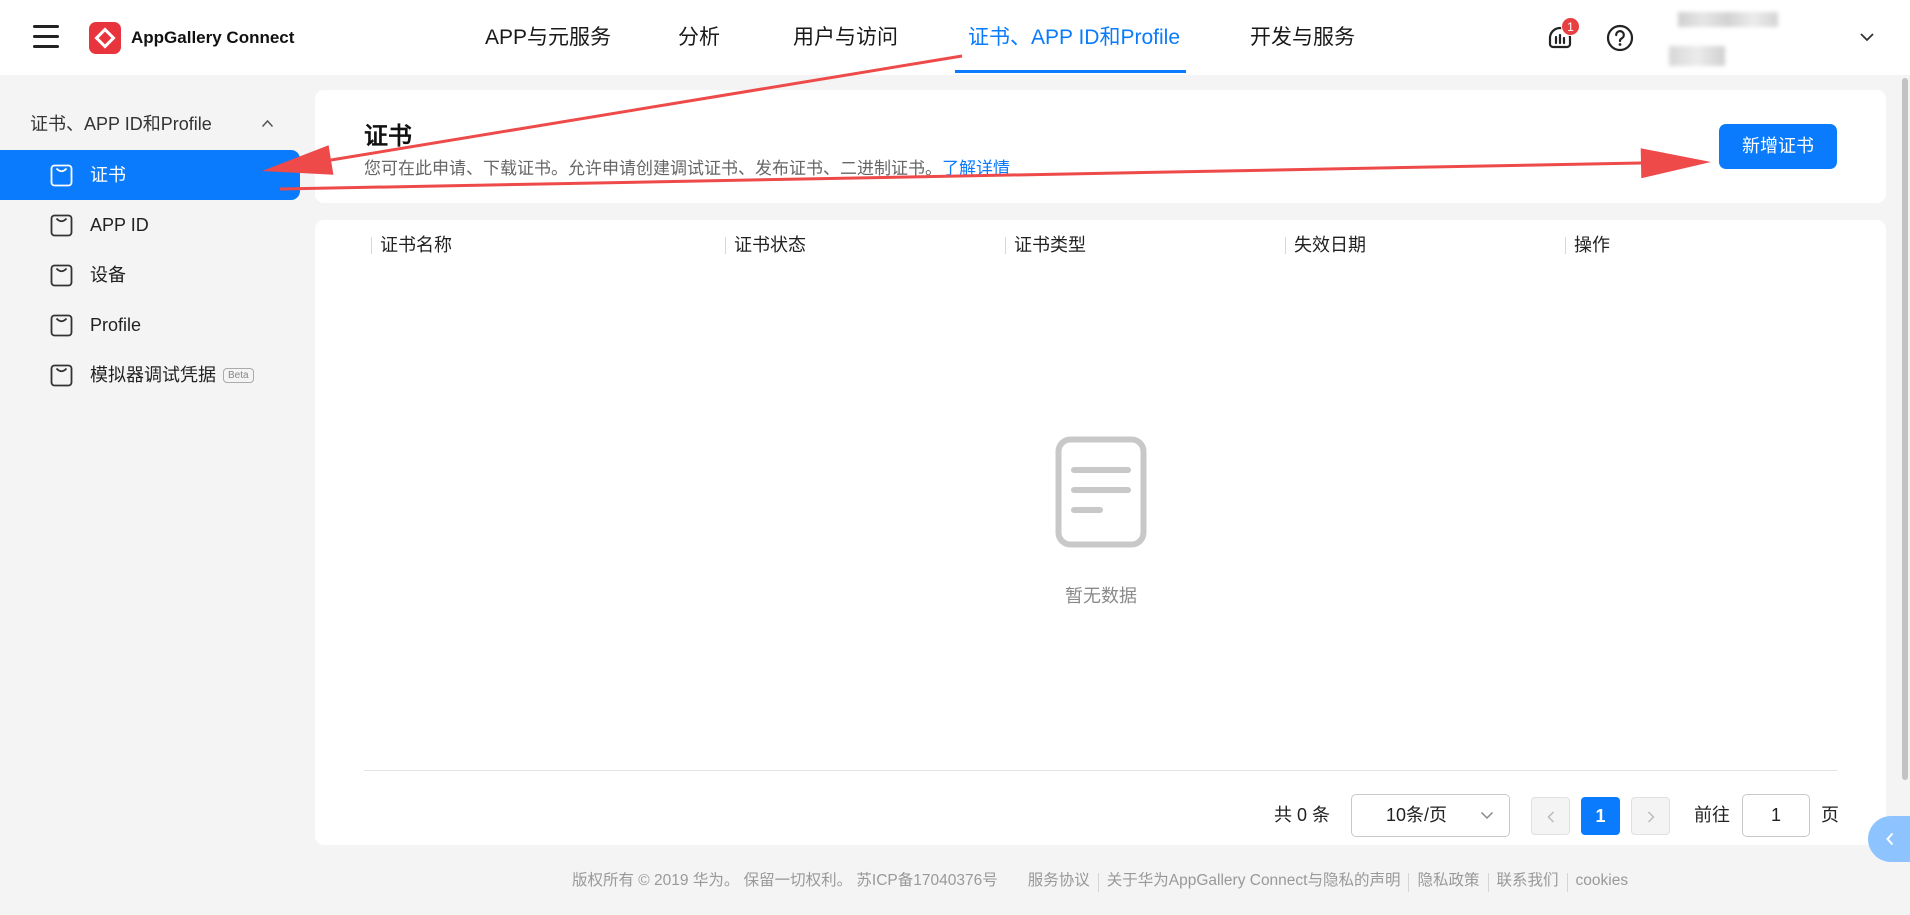 This screenshot has height=915, width=1910. What do you see at coordinates (1100, 770) in the screenshot?
I see `table-divider` at bounding box center [1100, 770].